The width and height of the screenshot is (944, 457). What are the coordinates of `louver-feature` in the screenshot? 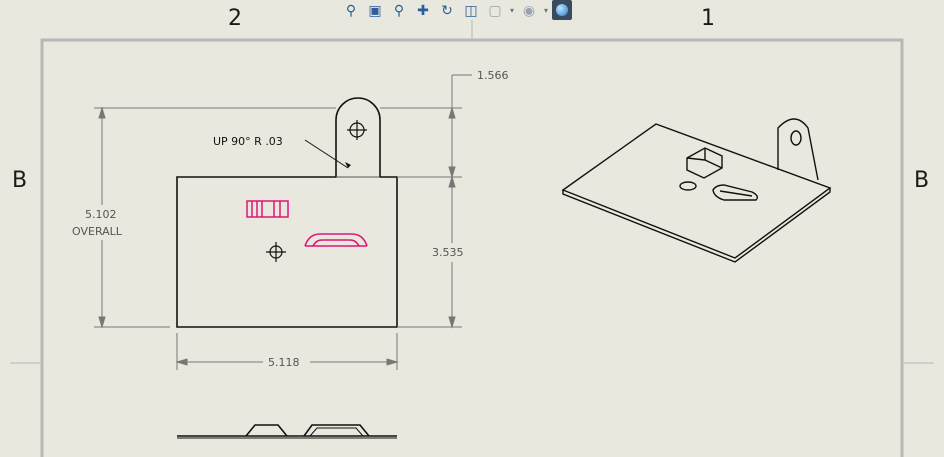 It's located at (267, 209).